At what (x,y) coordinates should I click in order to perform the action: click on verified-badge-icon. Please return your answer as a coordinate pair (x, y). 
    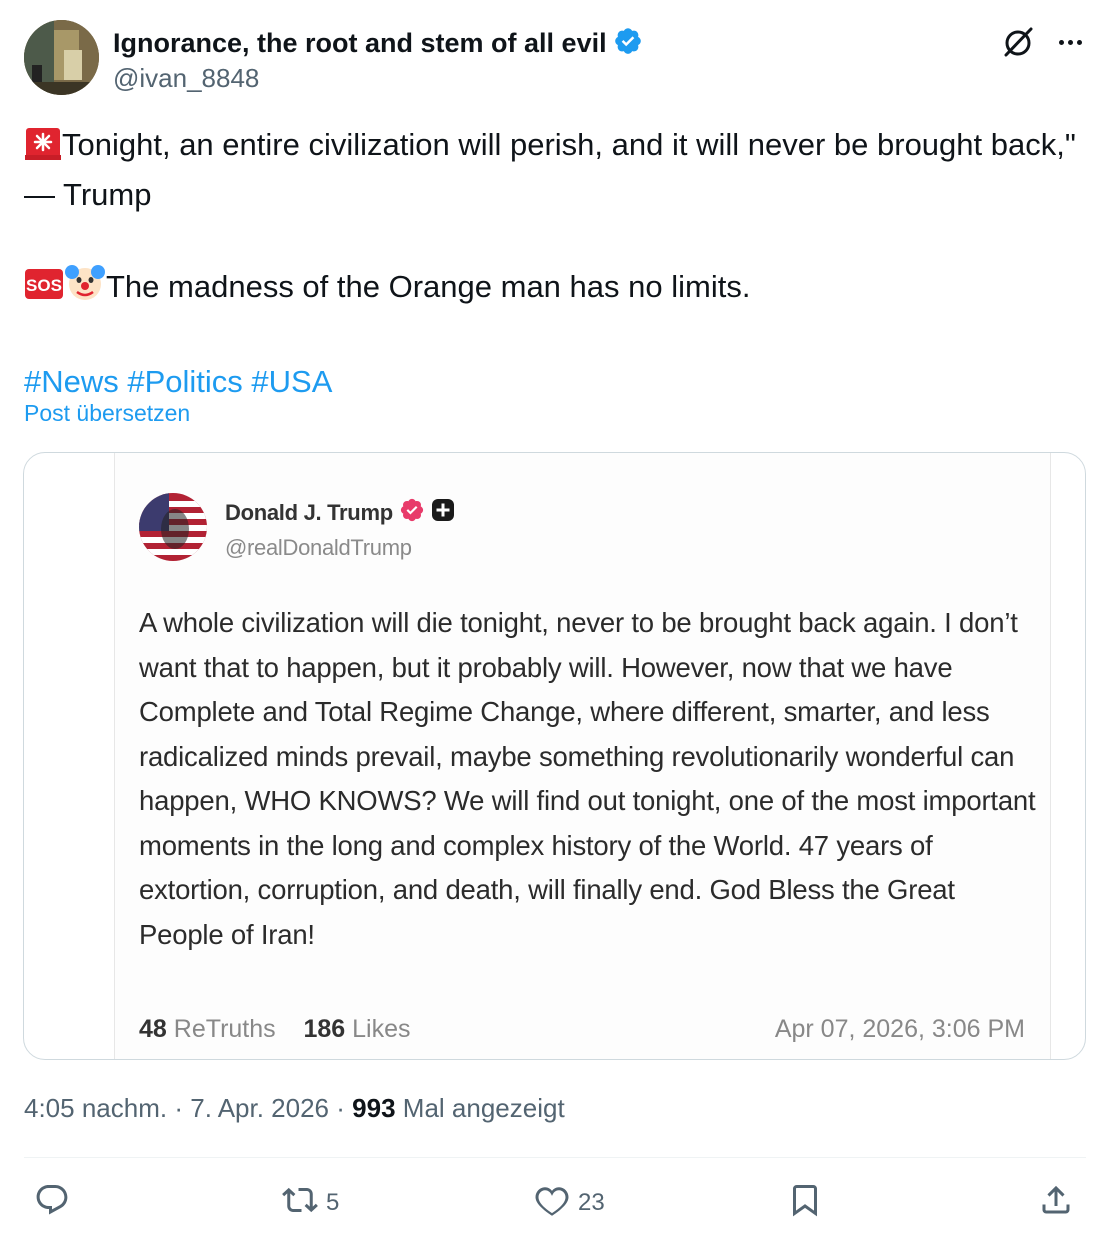
    Looking at the image, I should click on (628, 43).